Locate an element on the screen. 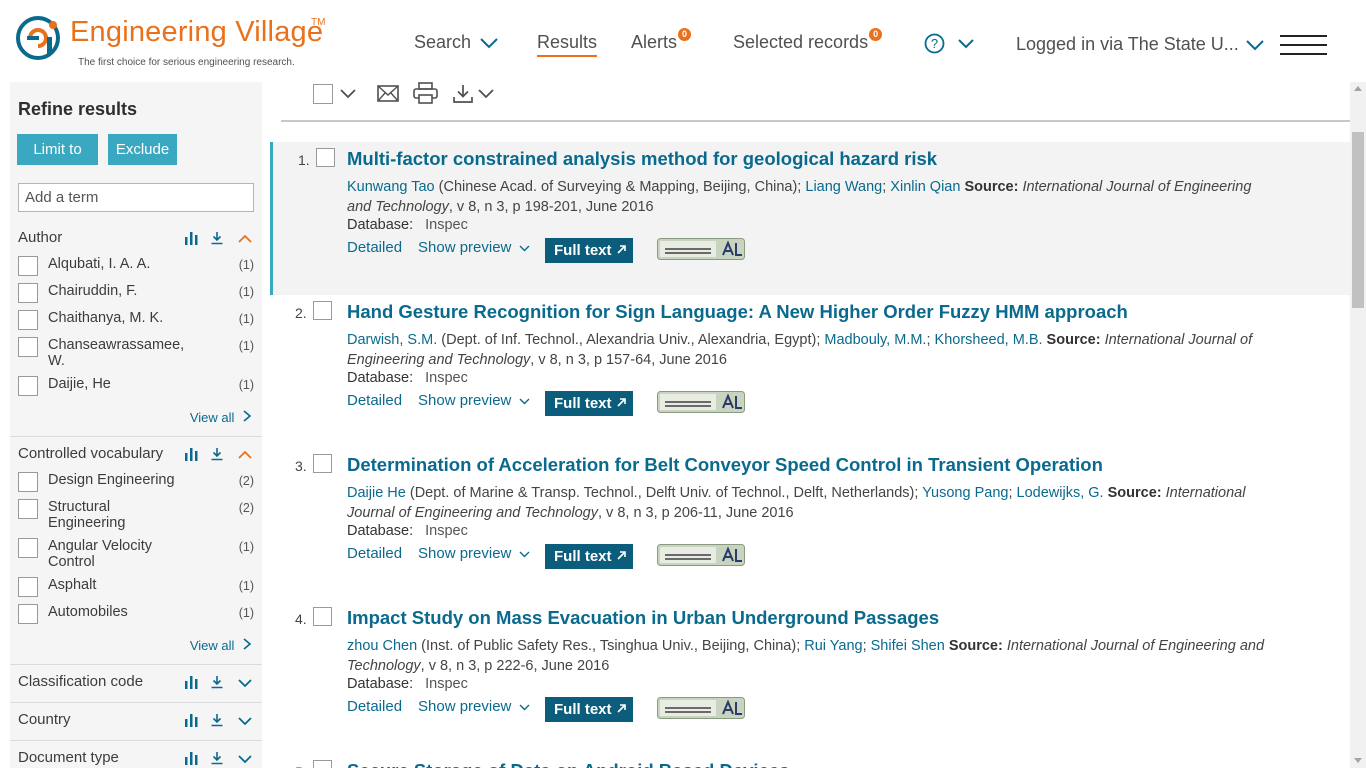  scroll-up-arrow-icon is located at coordinates (1358, 88).